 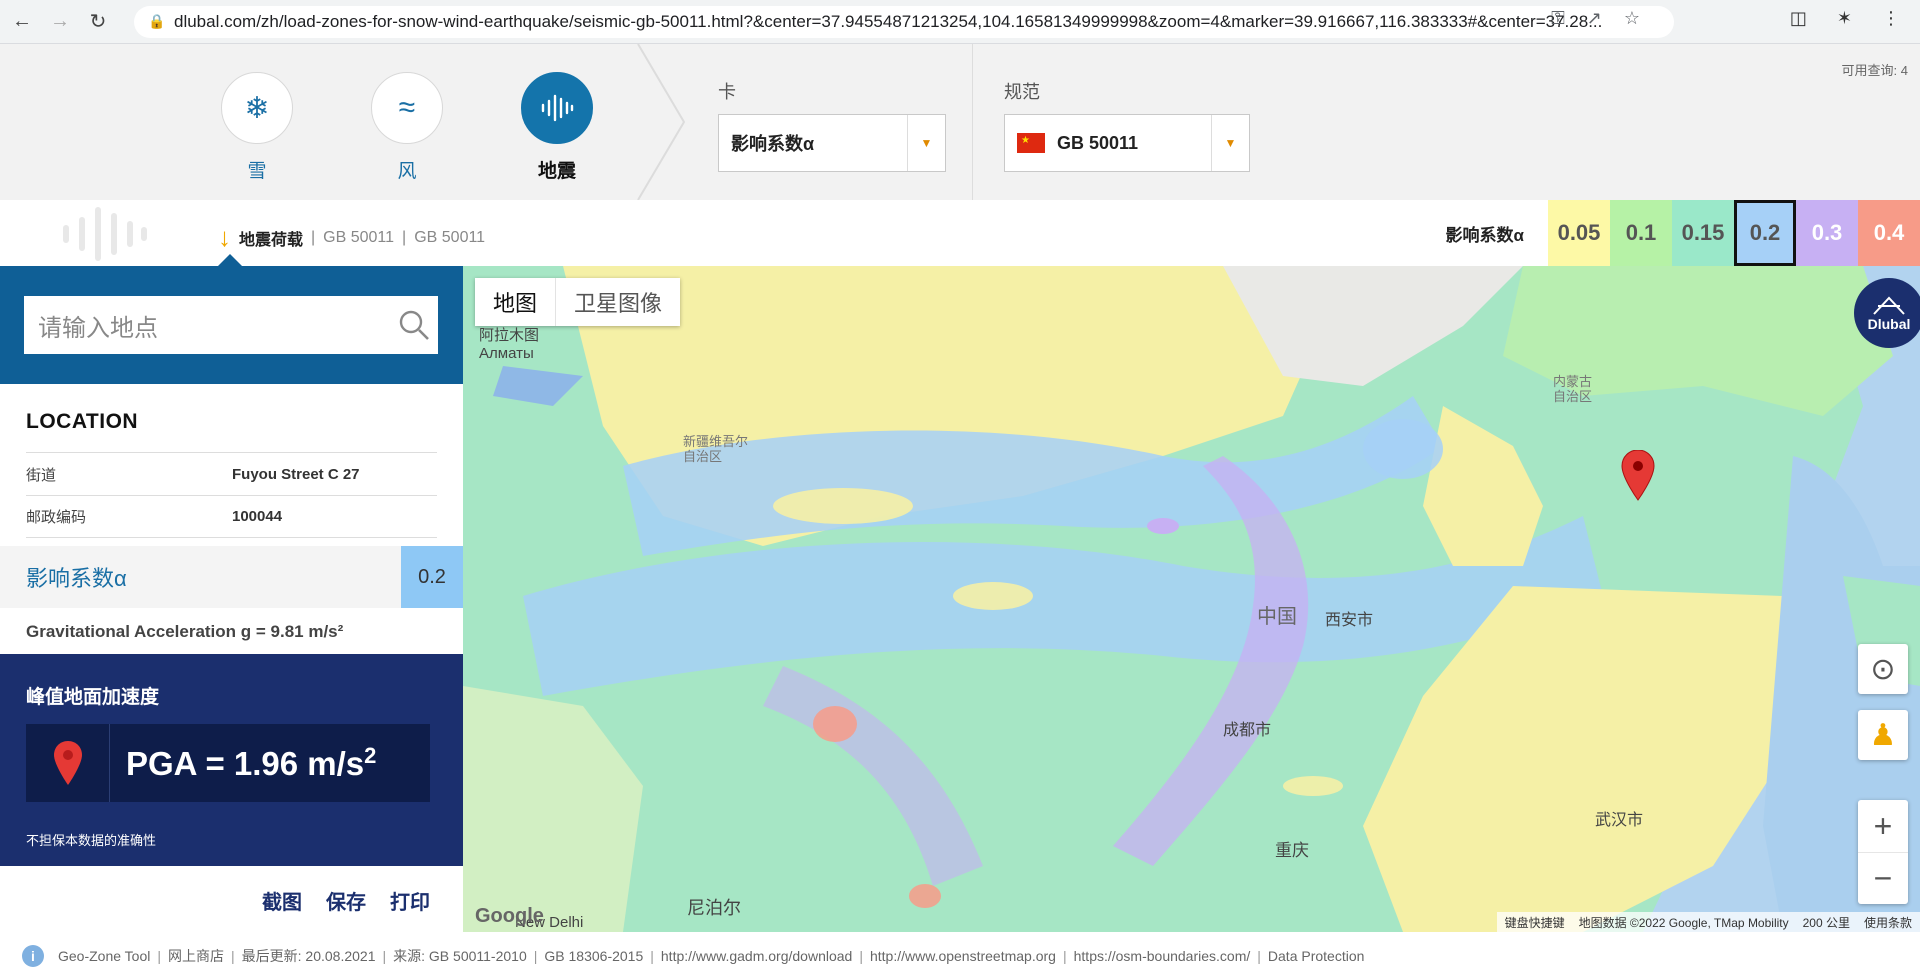 I want to click on my-location-icon: ⊙, so click(x=1883, y=669).